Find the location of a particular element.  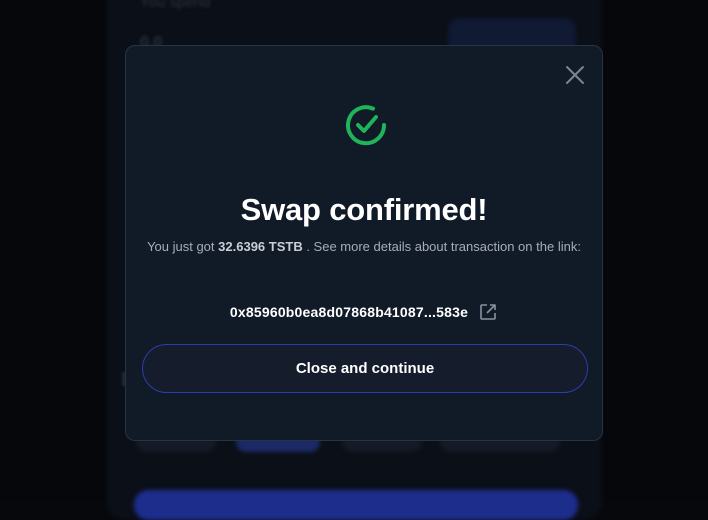

modal-title: Swap confirmed! is located at coordinates (364, 209).